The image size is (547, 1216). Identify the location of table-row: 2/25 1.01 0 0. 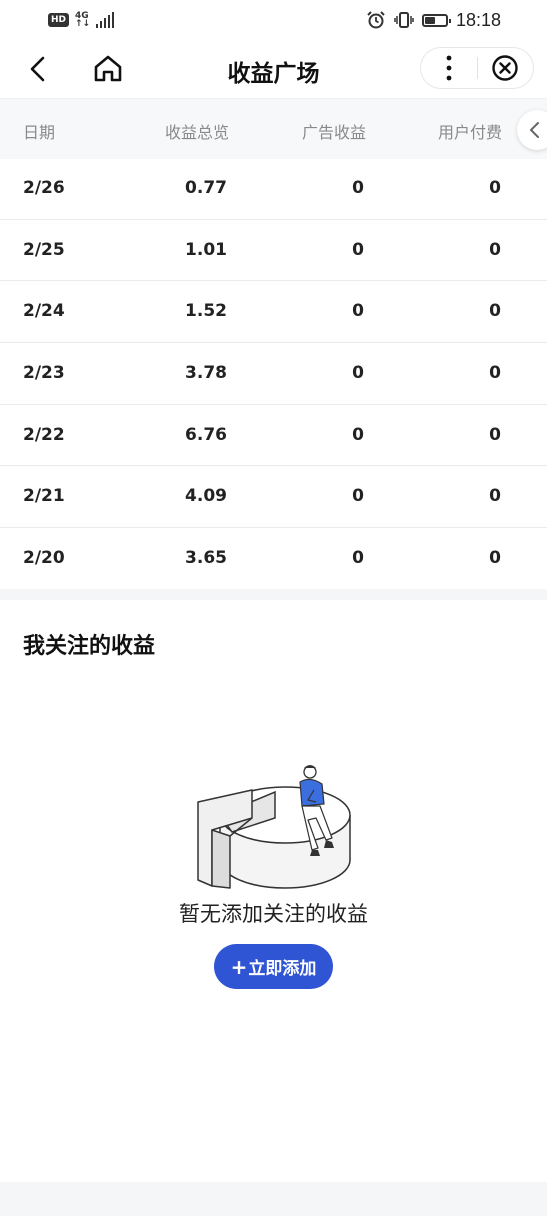
(273, 251).